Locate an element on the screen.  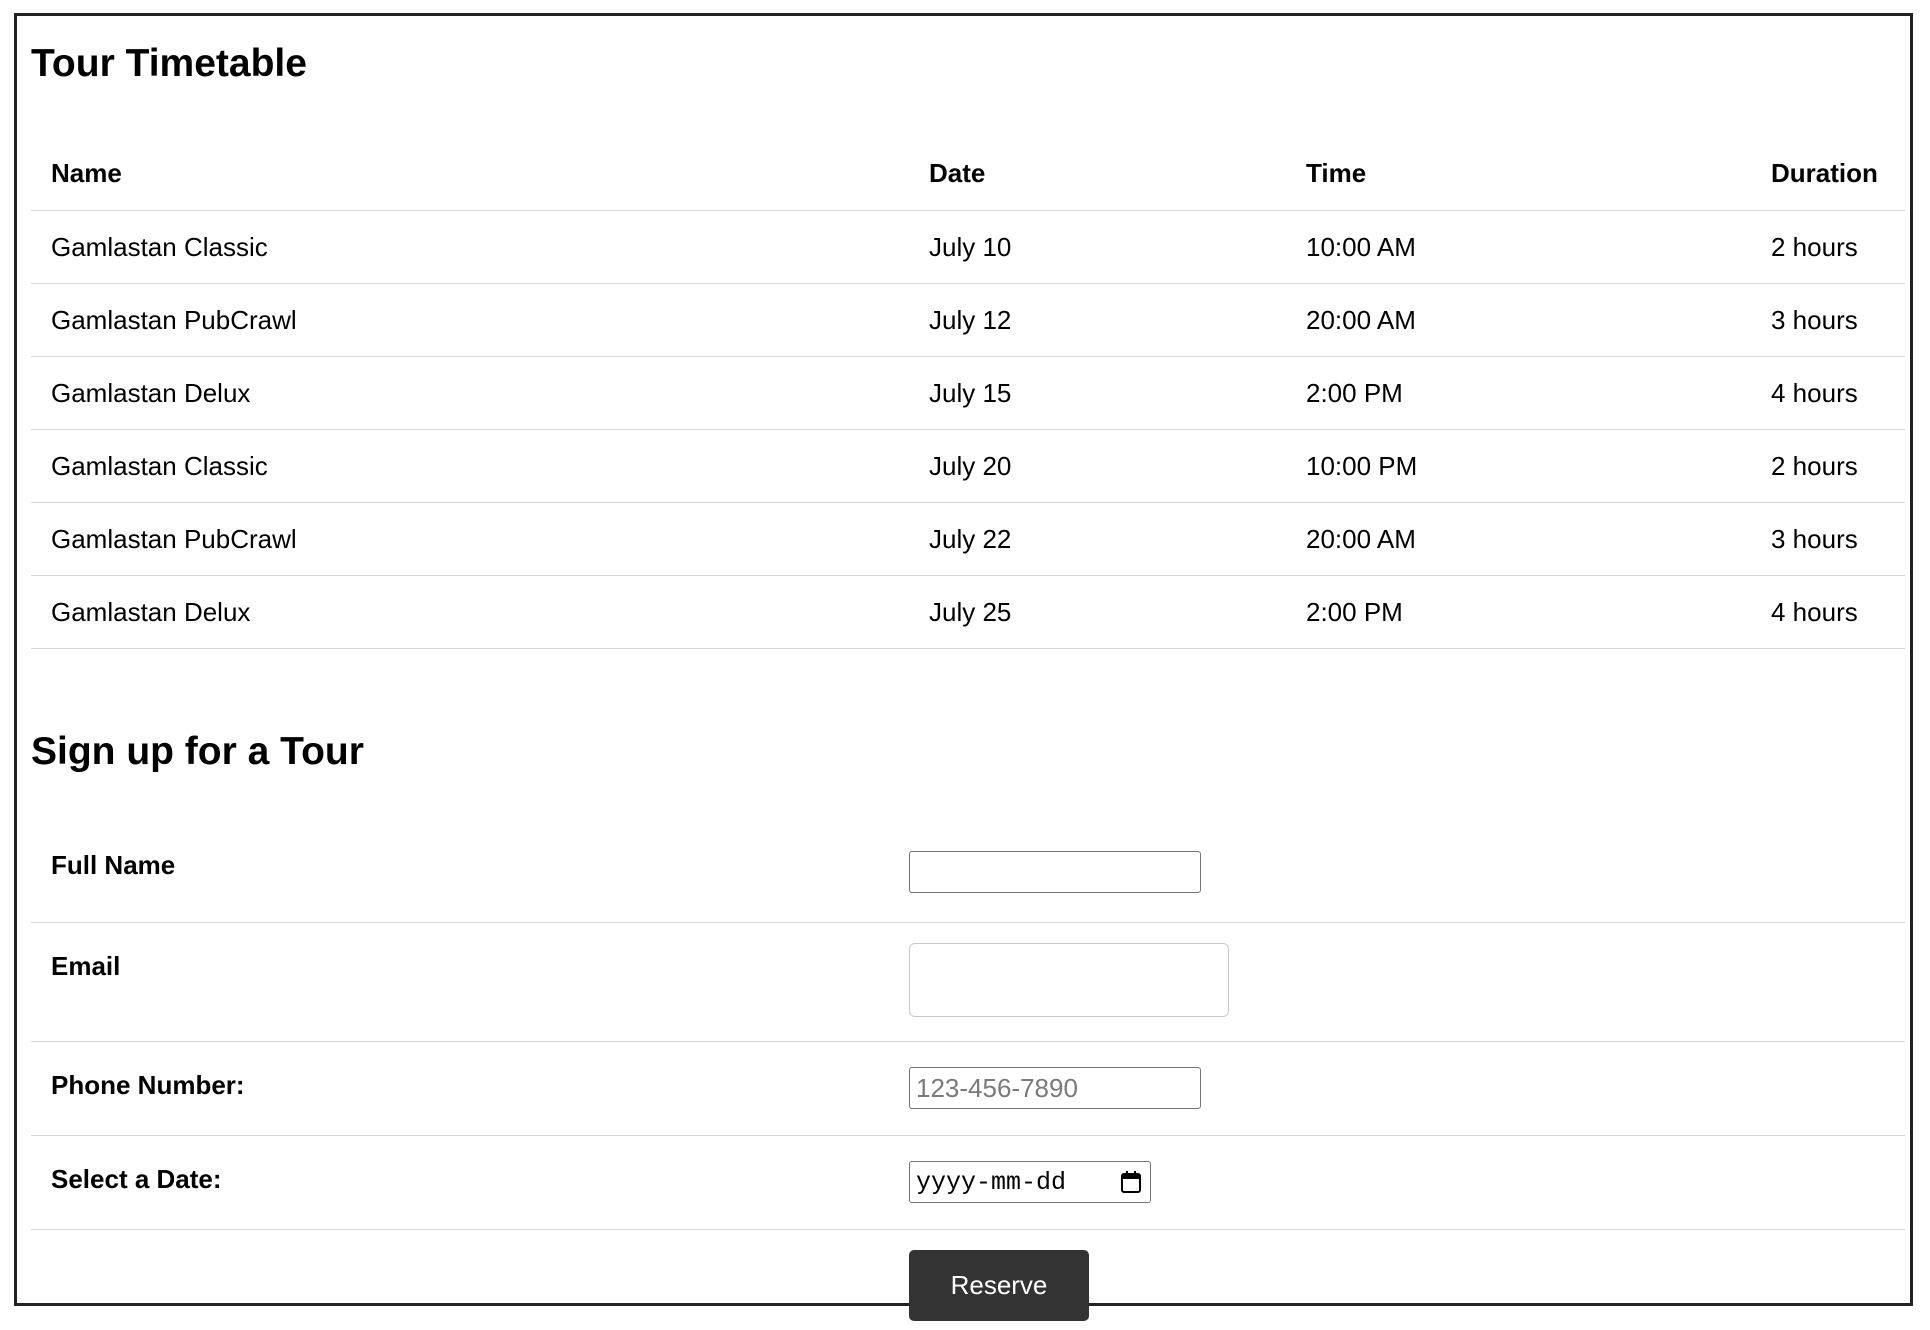
form-row-email: Email is located at coordinates (968, 982).